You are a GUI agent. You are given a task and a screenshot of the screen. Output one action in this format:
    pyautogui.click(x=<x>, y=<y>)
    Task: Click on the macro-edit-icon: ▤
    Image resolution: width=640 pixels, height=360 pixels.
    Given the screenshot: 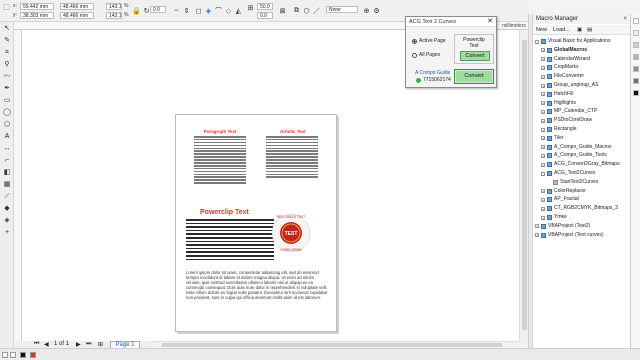 What is the action you would take?
    pyautogui.click(x=589, y=30)
    